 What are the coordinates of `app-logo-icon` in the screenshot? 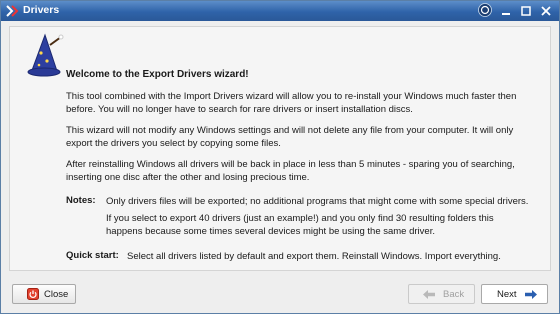 It's located at (12, 11).